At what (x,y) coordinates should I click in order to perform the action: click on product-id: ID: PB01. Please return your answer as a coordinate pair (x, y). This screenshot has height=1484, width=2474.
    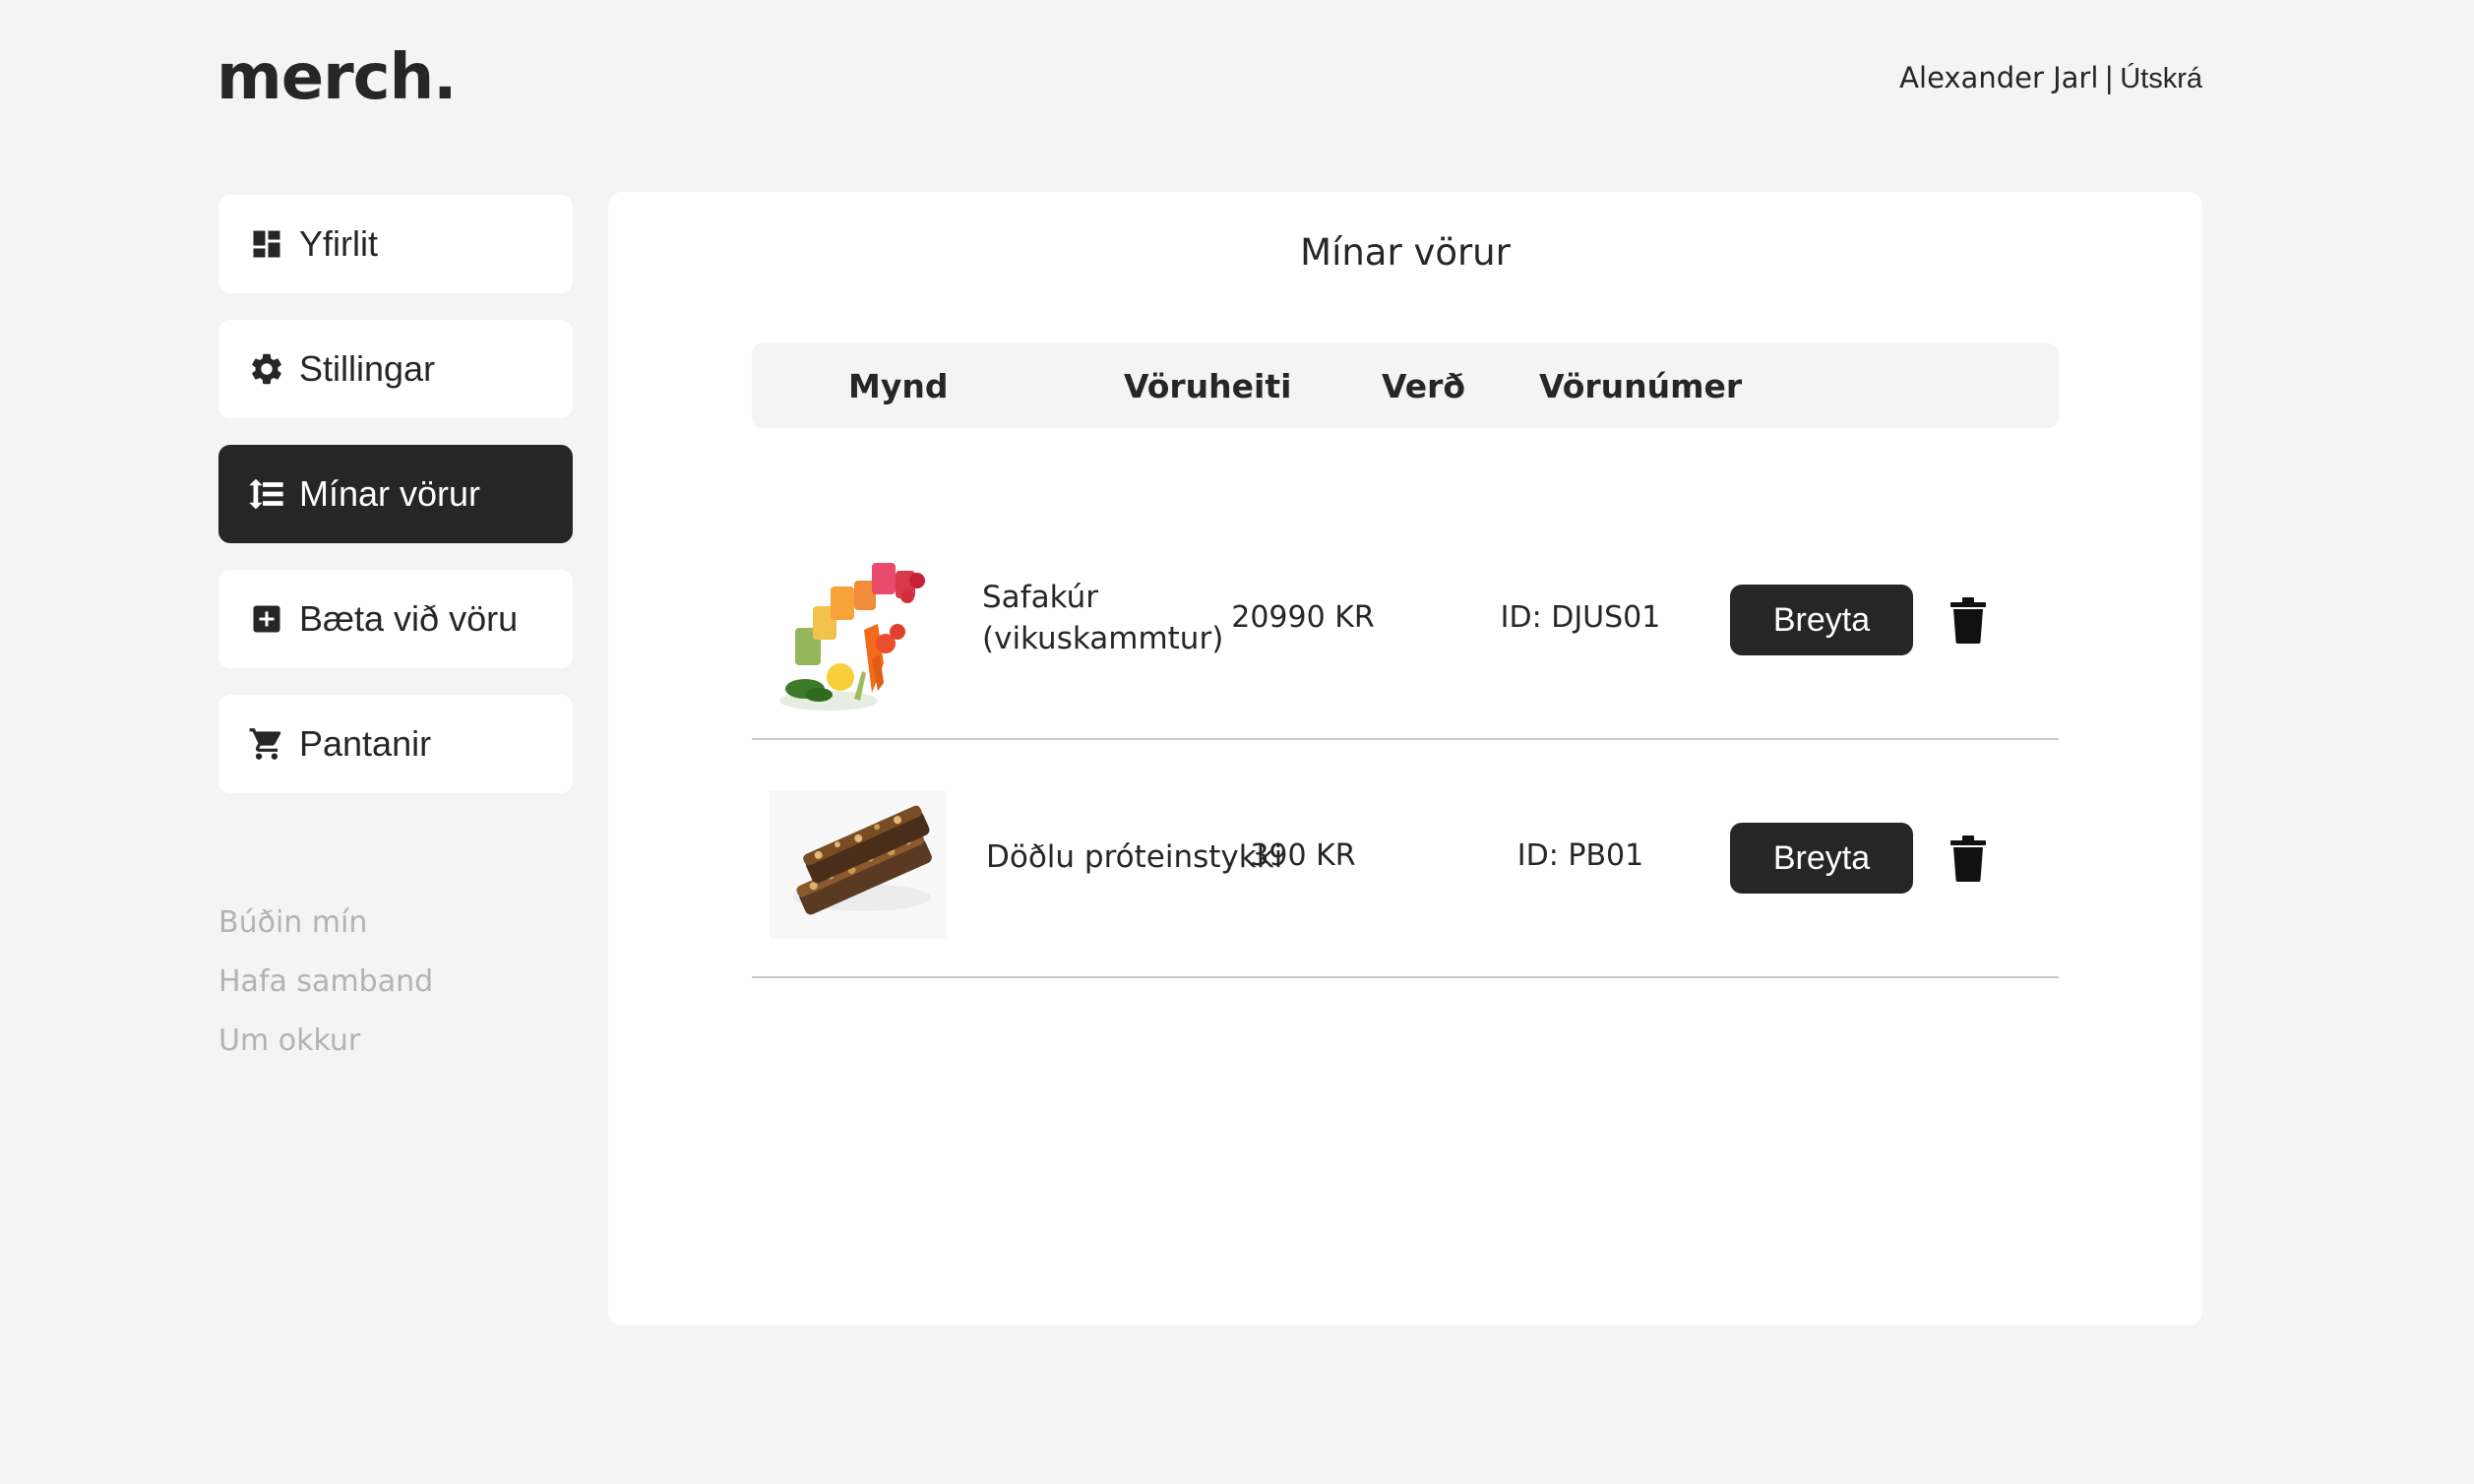
    Looking at the image, I should click on (1580, 856).